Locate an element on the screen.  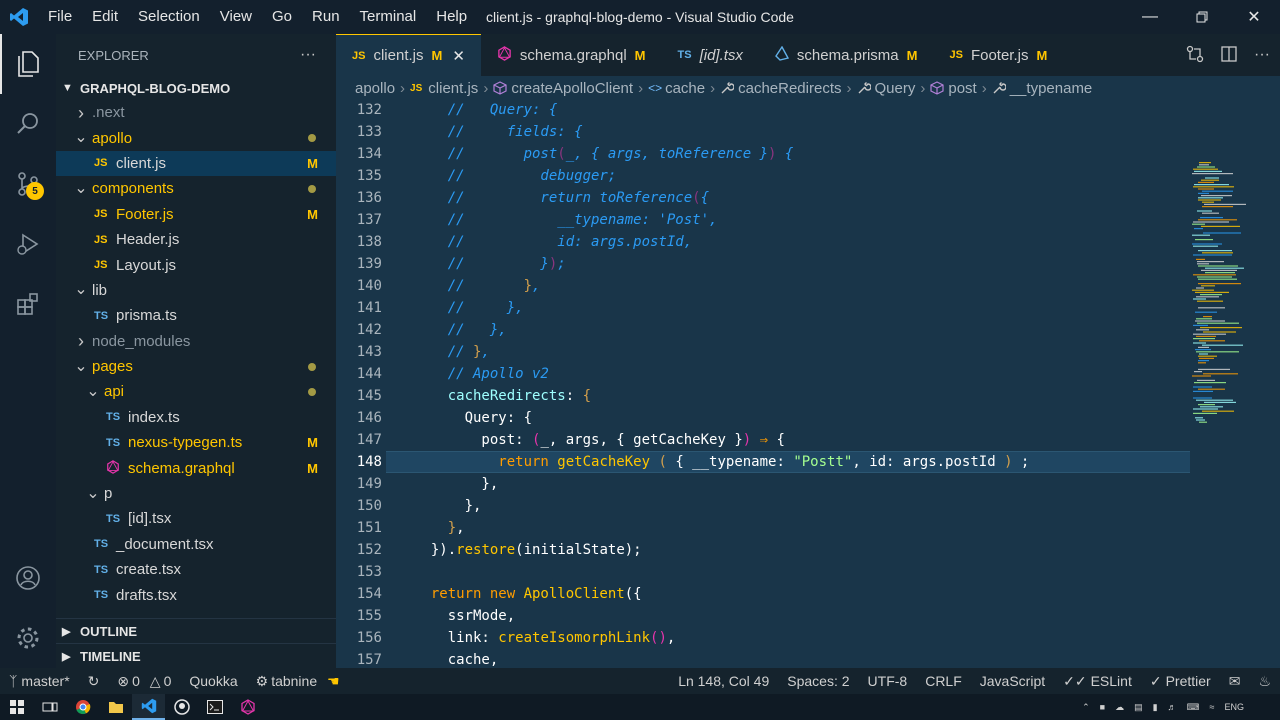
tabnine-indicator: ⚙ tabnine ☚ is located at coordinates (298, 681).